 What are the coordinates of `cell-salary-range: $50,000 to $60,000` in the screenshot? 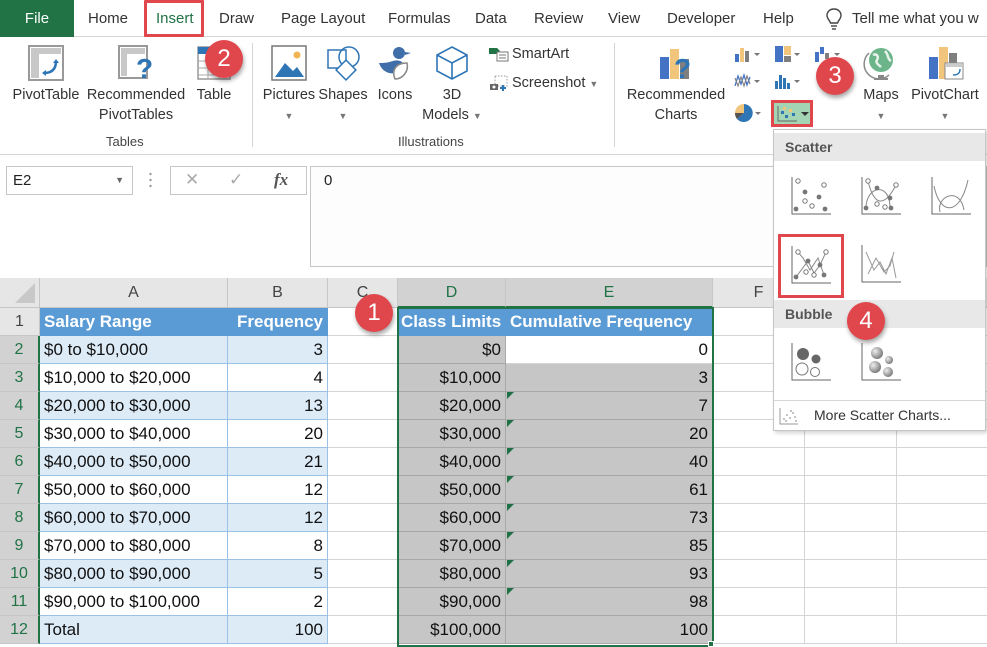 It's located at (134, 490).